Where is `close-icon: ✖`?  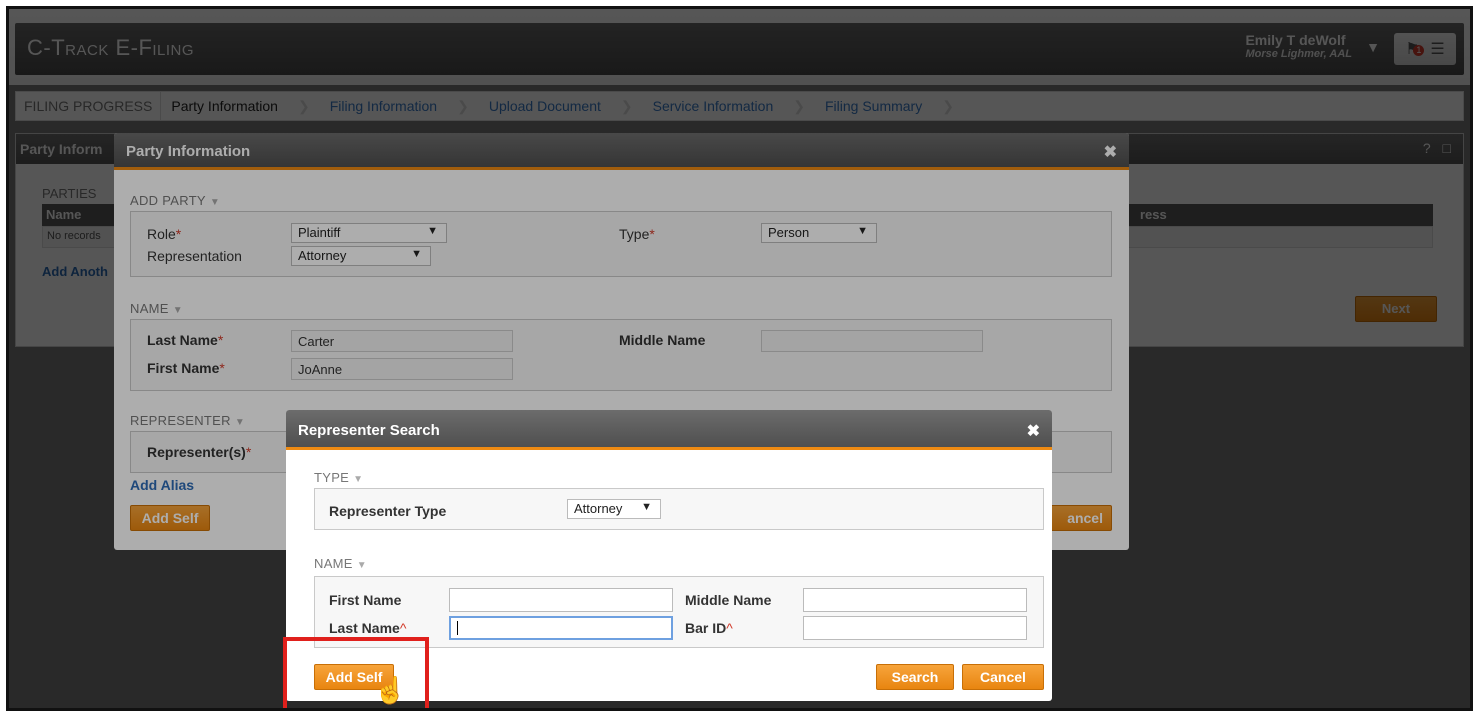 close-icon: ✖ is located at coordinates (1033, 431).